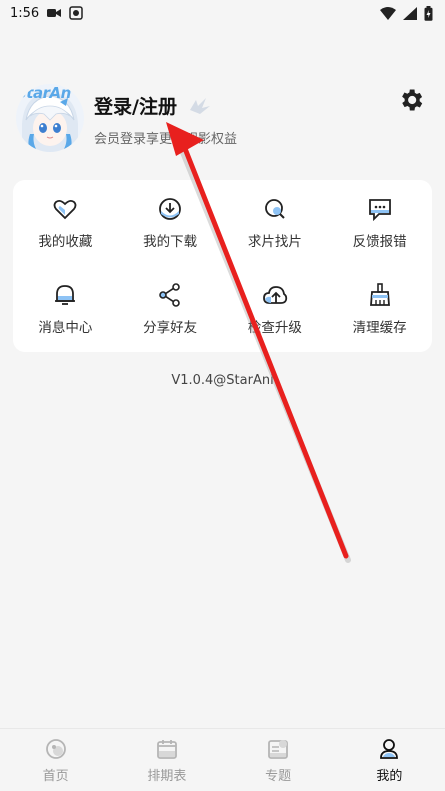  I want to click on menu-messages: 消息中心, so click(65, 309).